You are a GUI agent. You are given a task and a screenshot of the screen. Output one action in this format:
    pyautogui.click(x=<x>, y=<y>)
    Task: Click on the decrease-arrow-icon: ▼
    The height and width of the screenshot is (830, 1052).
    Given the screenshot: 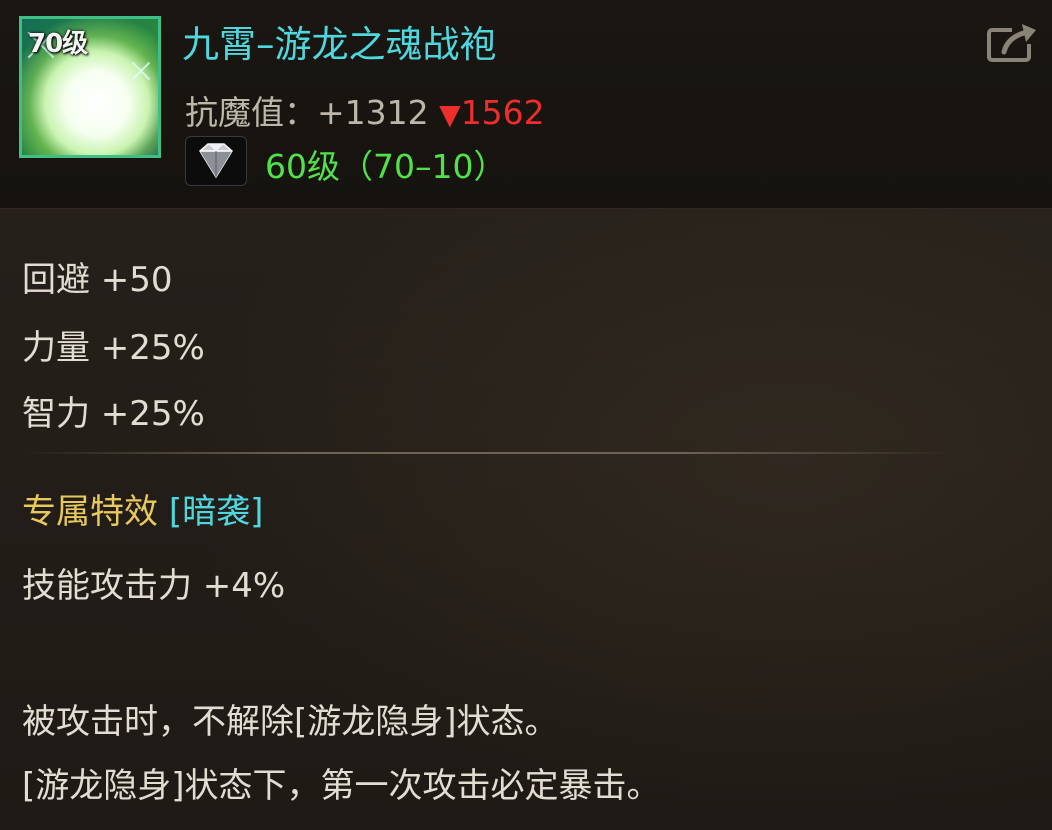 What is the action you would take?
    pyautogui.click(x=450, y=114)
    